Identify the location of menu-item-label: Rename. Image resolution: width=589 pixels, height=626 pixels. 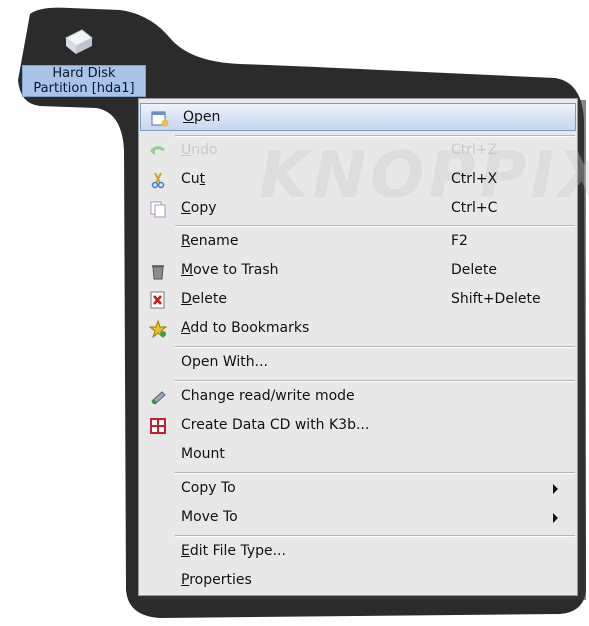
(210, 241).